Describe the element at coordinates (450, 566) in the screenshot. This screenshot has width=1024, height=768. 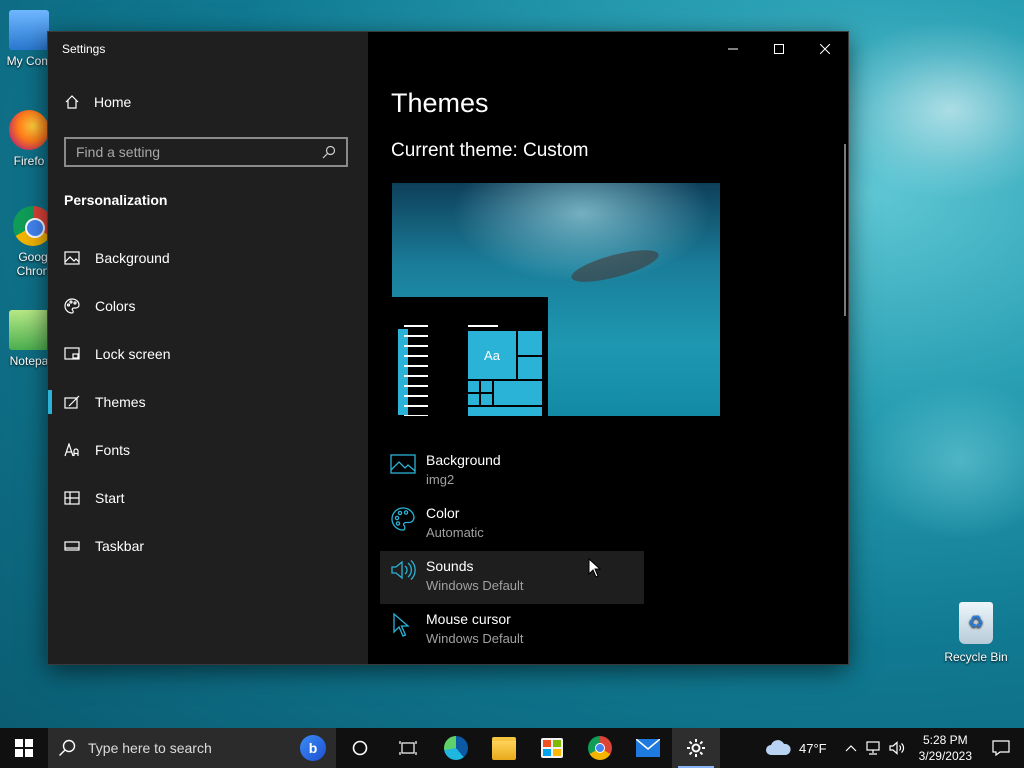
I see `theme-setting-name: Sounds` at that location.